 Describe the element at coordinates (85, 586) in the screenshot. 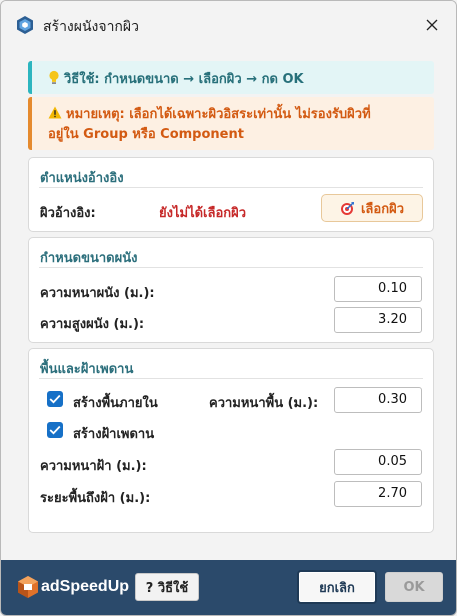

I see `brand-logo-text: adSpeedUp` at that location.